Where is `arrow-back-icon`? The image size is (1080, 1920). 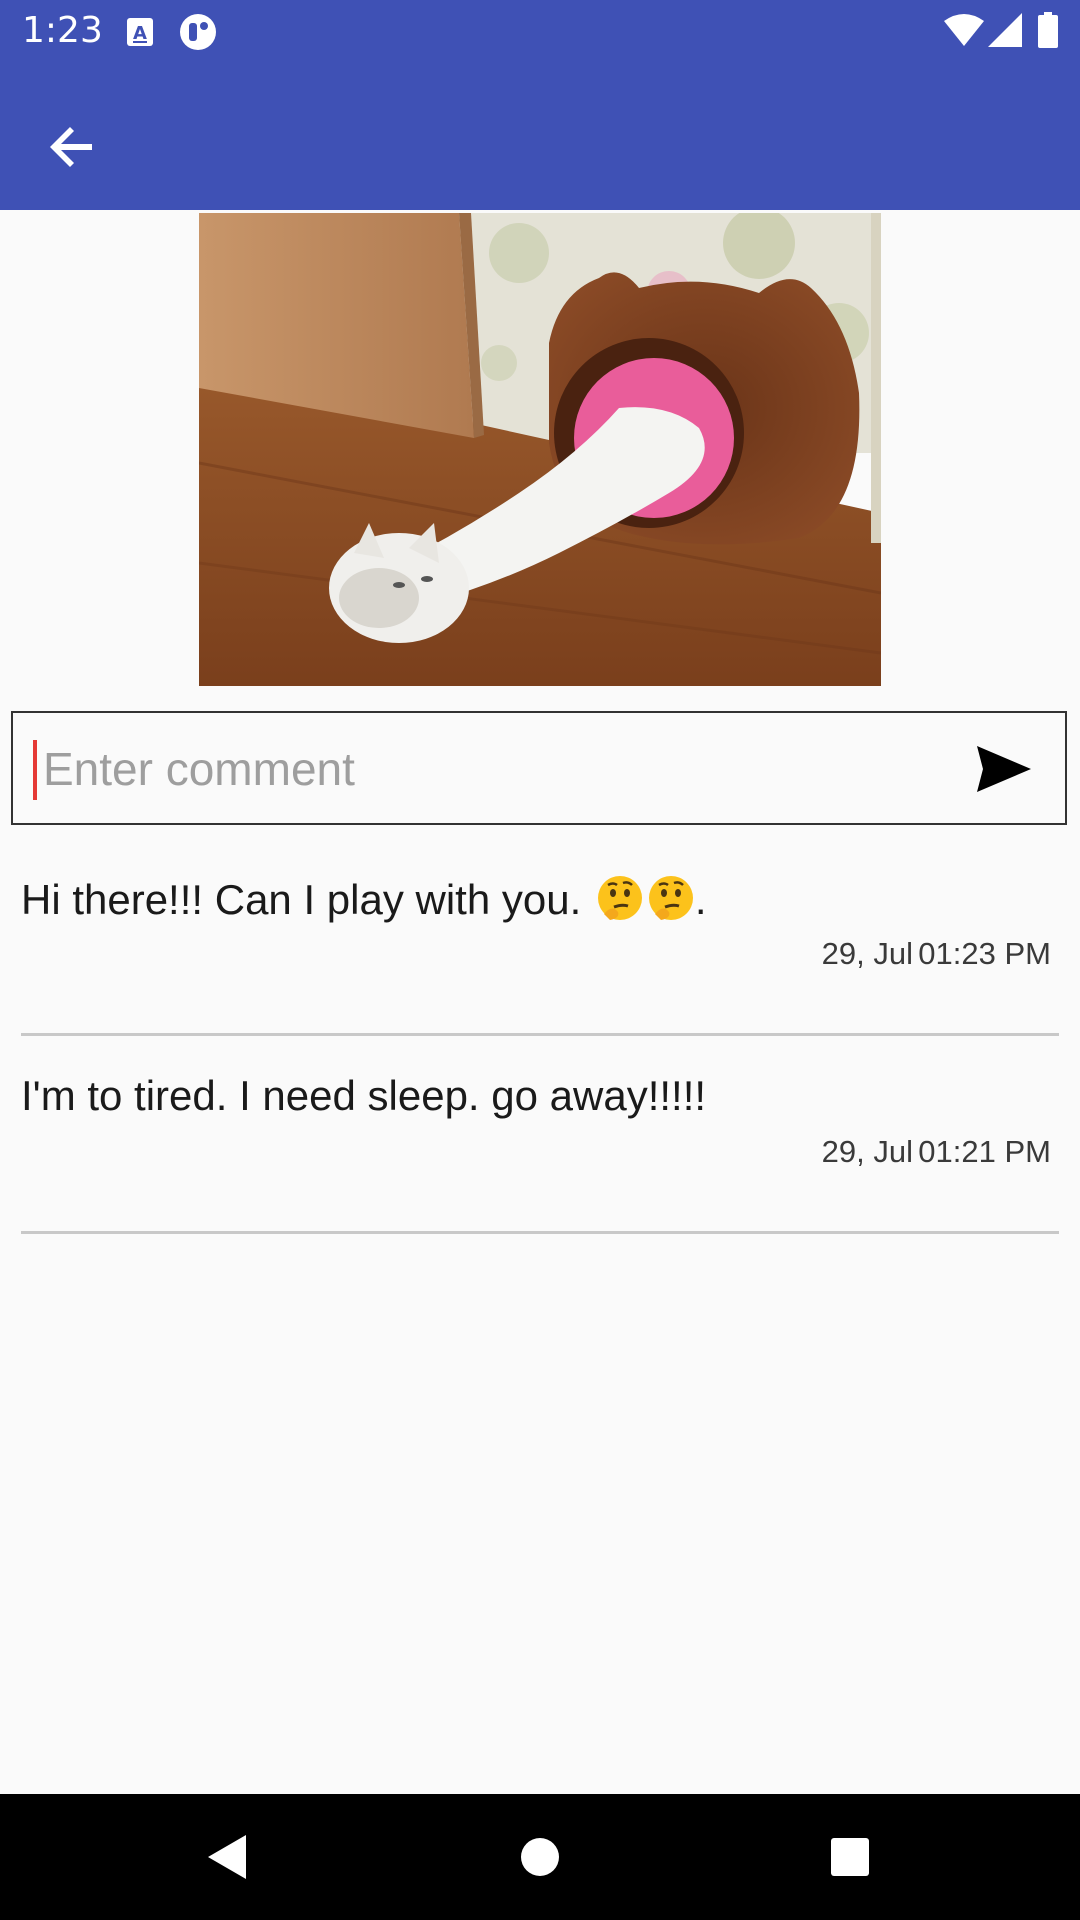 arrow-back-icon is located at coordinates (71, 147).